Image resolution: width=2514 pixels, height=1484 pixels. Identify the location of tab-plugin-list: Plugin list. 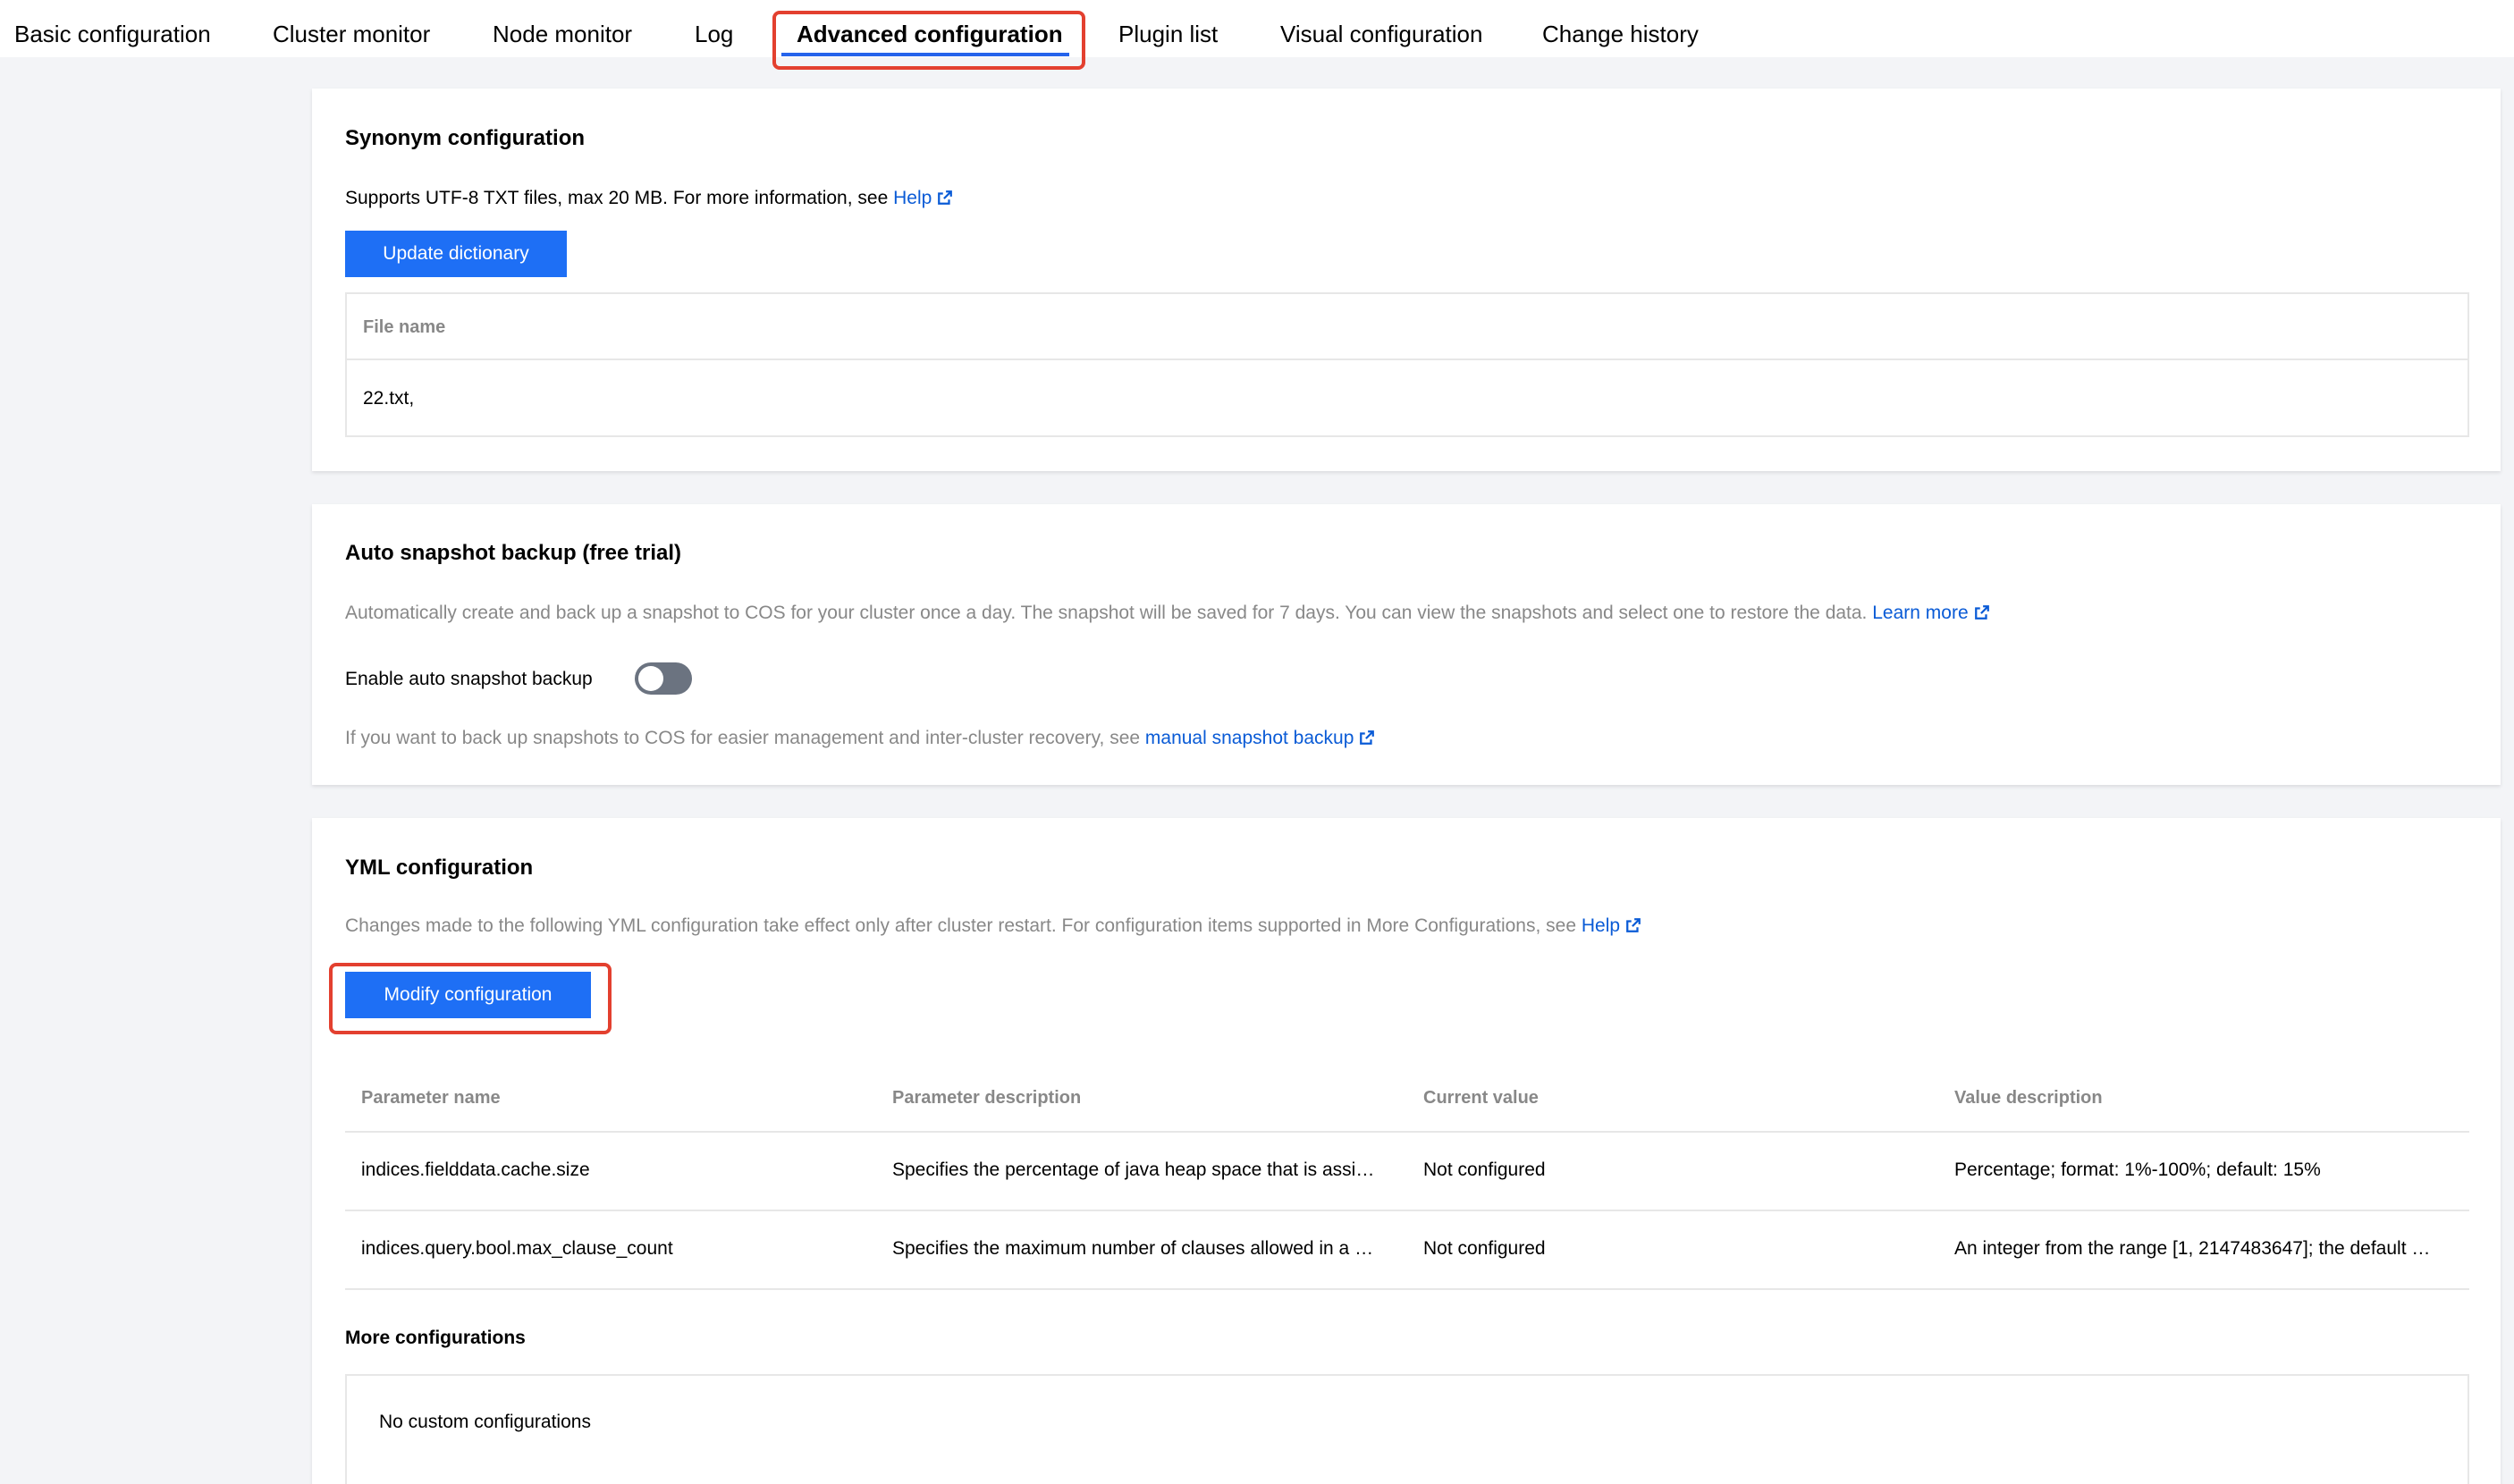
(1168, 28).